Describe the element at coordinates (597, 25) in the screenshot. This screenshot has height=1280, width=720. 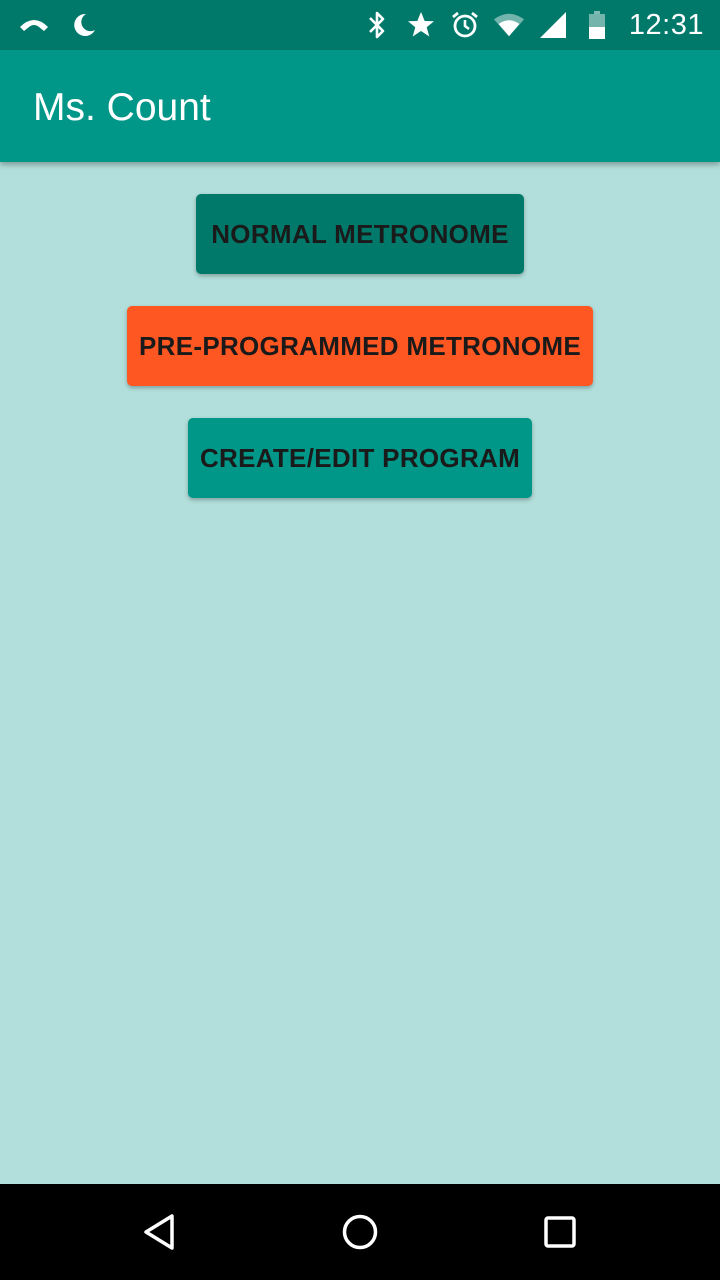
I see `battery-icon` at that location.